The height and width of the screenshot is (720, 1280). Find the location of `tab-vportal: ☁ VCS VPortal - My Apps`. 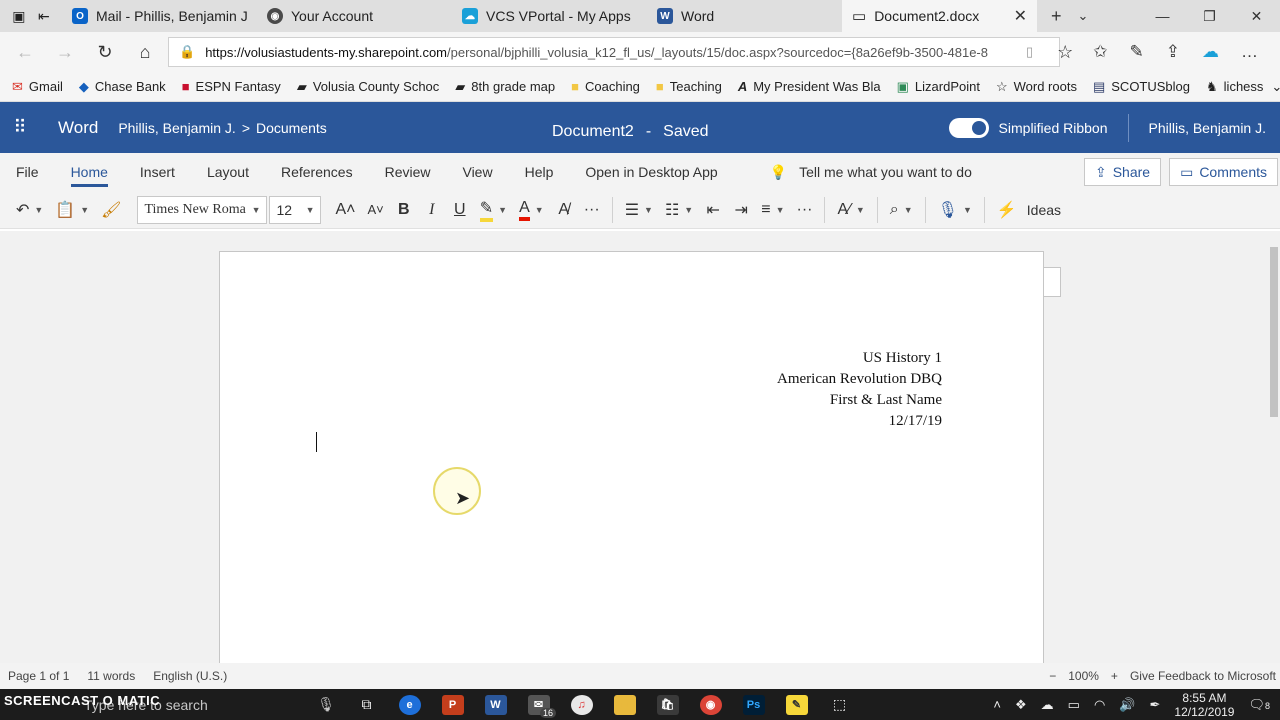

tab-vportal: ☁ VCS VPortal - My Apps is located at coordinates (549, 16).